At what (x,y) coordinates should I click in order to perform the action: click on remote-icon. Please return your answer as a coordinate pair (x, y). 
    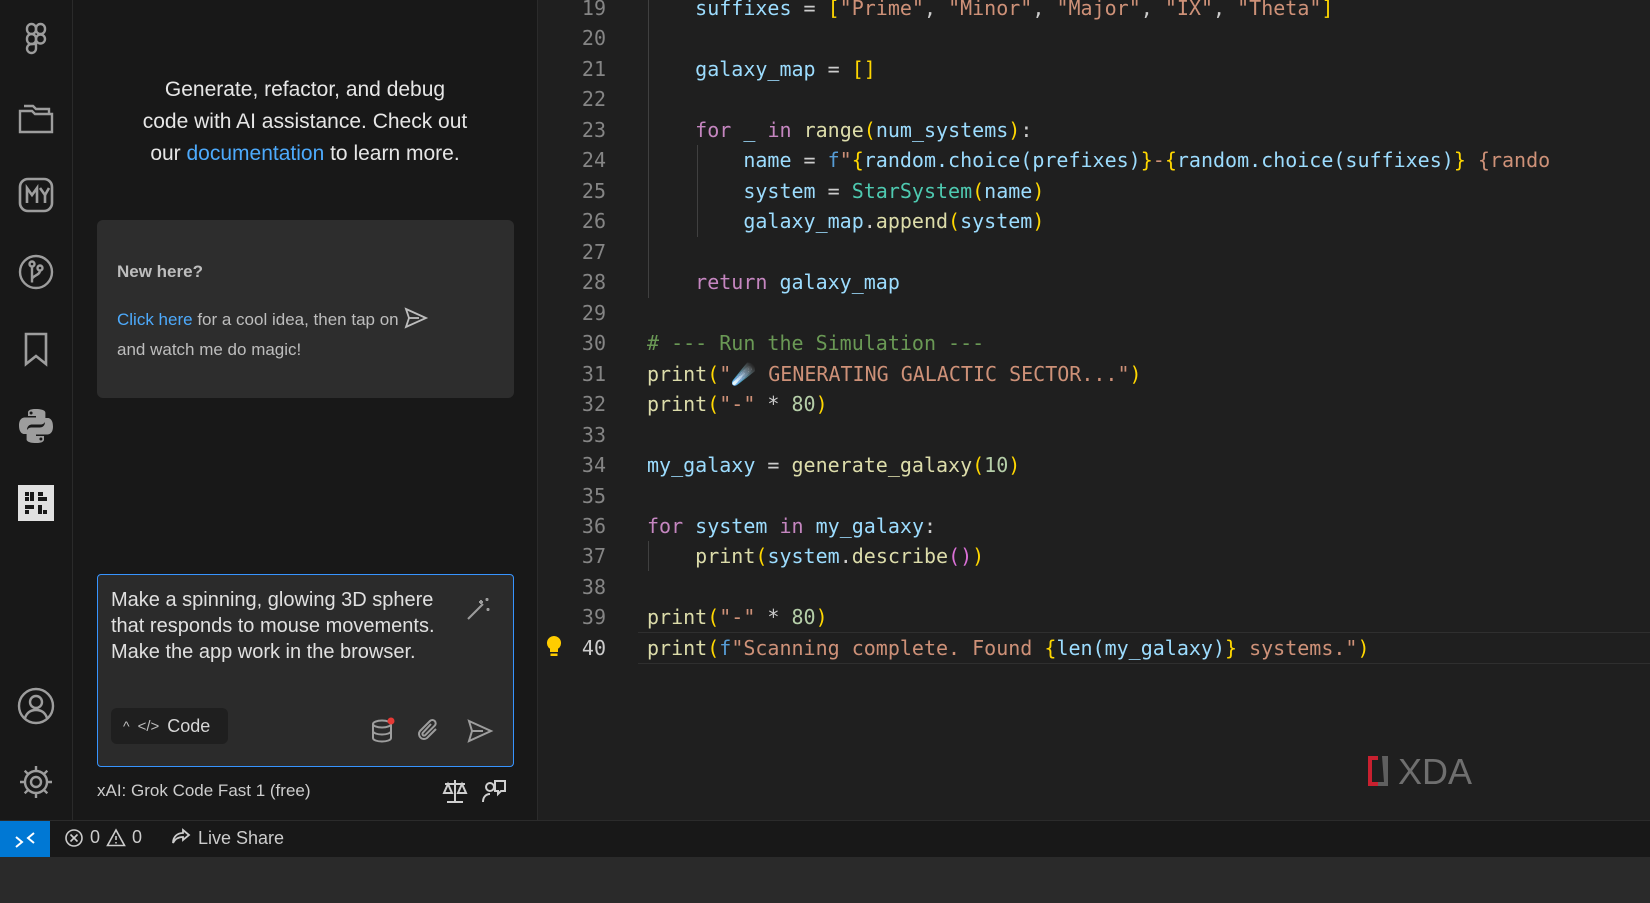
    Looking at the image, I should click on (25, 839).